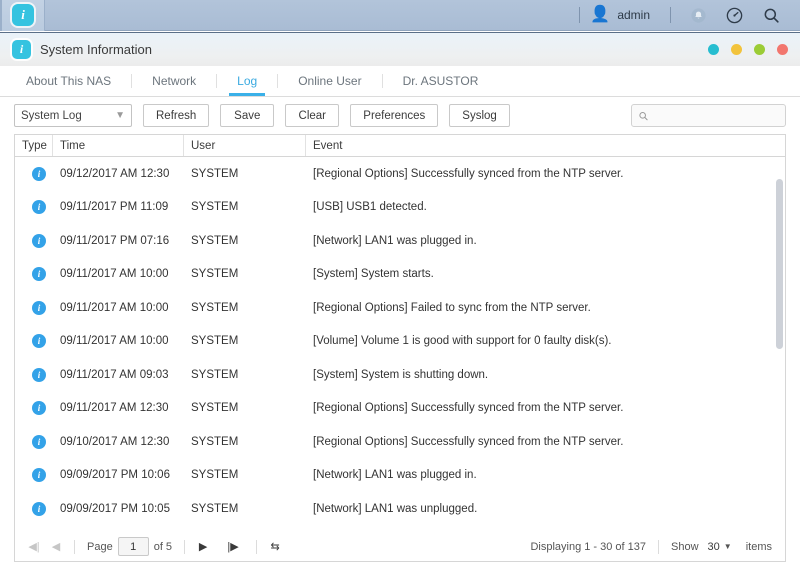 This screenshot has width=800, height=570. Describe the element at coordinates (588, 546) in the screenshot. I see `displaying-count-label: Displaying 1 - 30 of 137` at that location.